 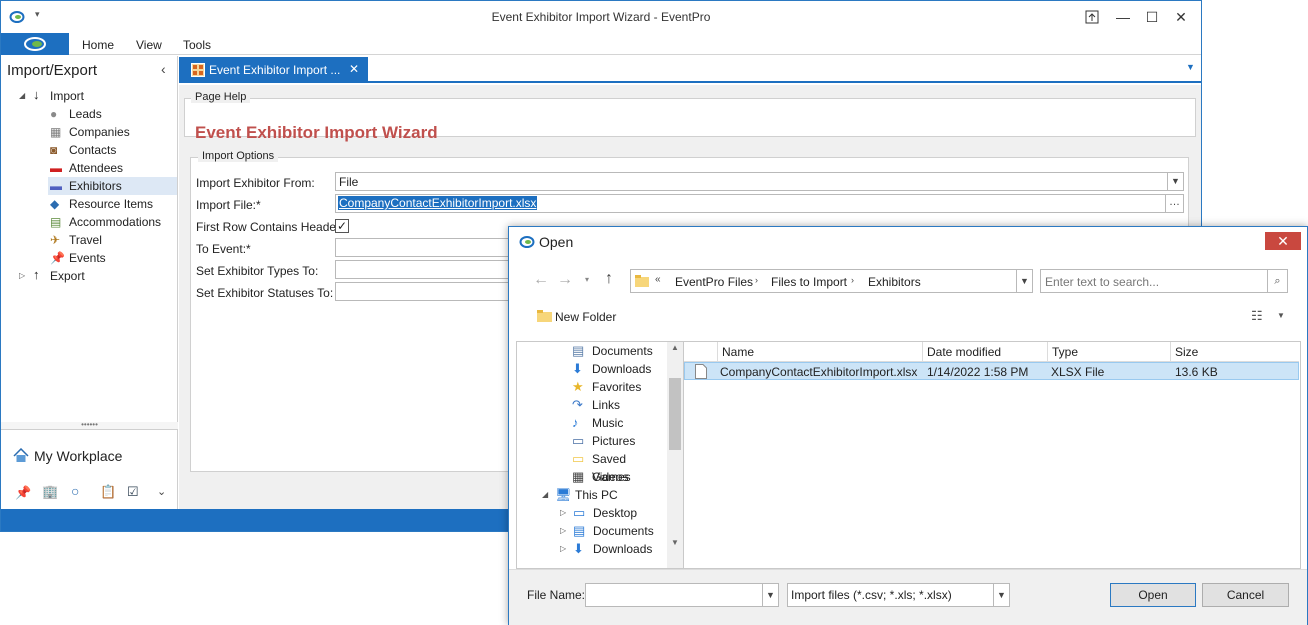 I want to click on collapse-nav-icon: ‹, so click(x=163, y=69).